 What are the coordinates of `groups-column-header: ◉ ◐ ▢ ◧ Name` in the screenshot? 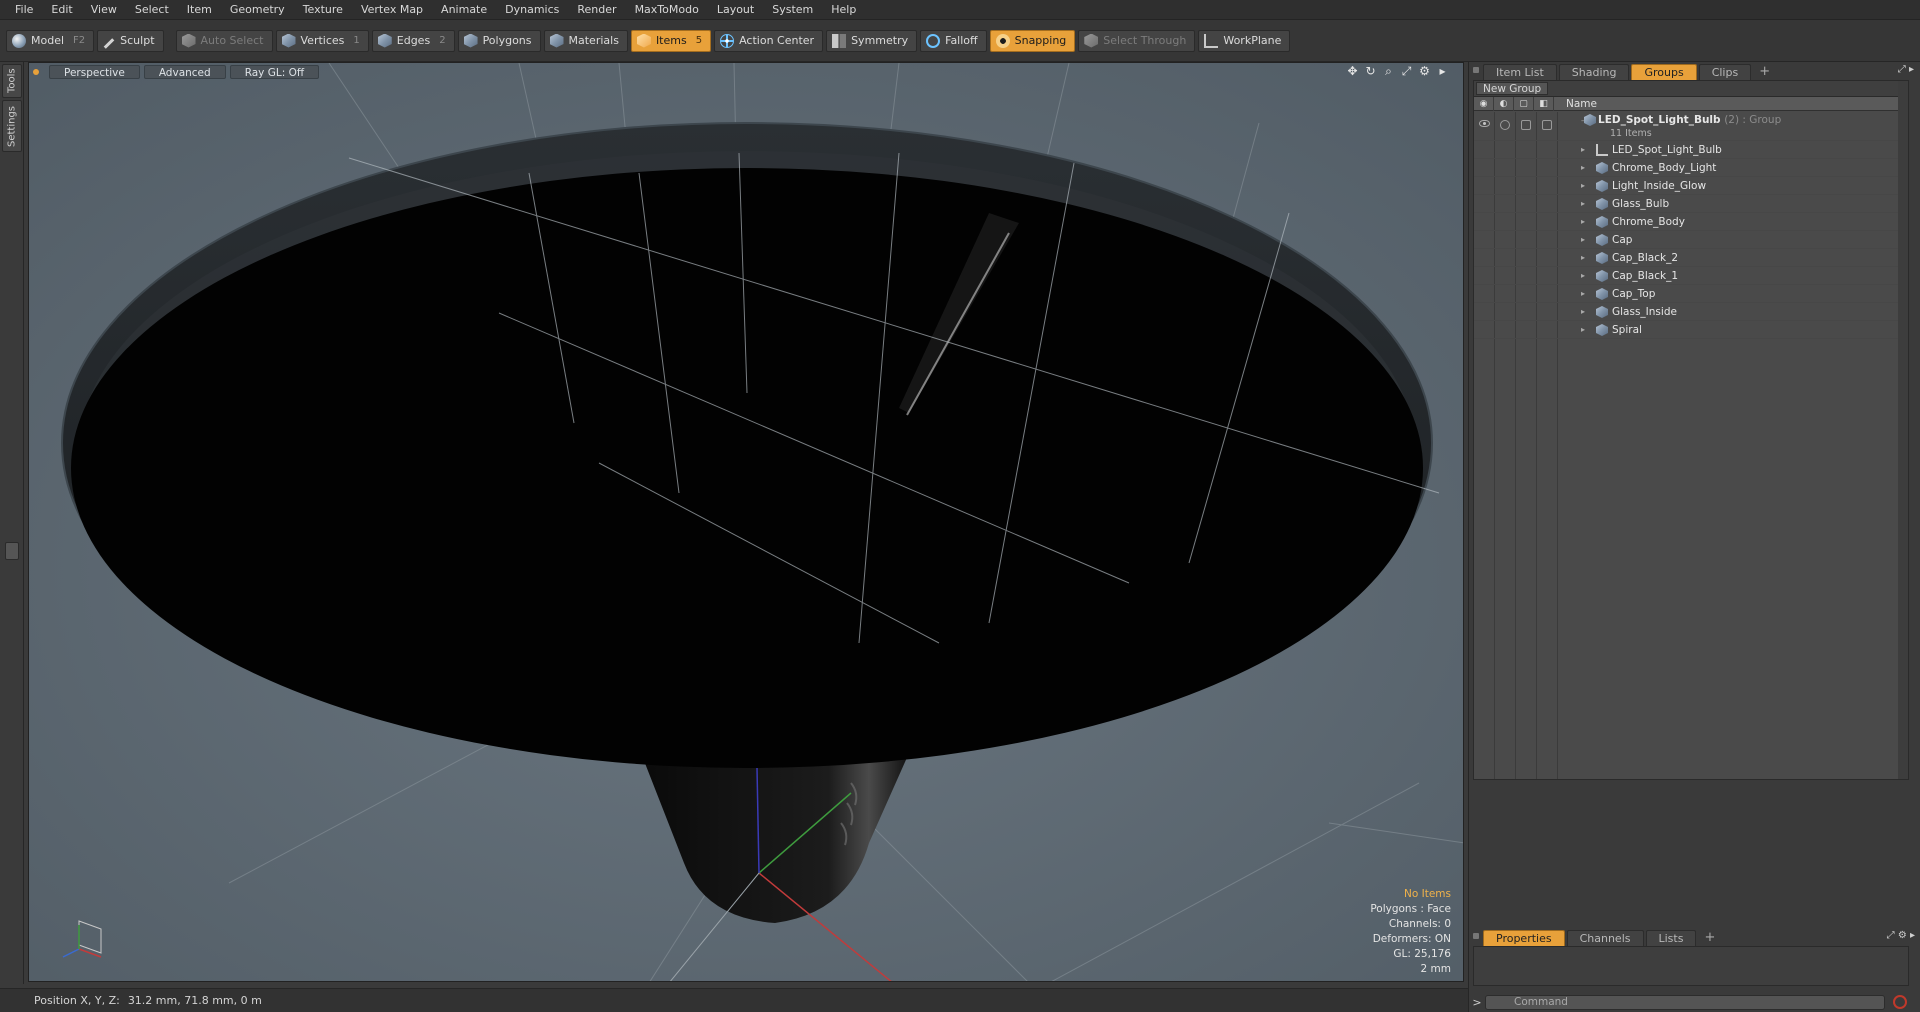 It's located at (1691, 103).